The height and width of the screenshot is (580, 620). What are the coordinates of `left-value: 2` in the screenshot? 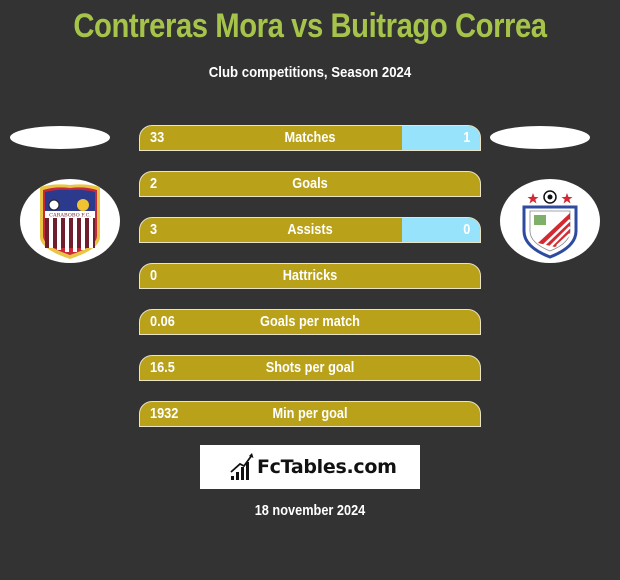 It's located at (154, 183).